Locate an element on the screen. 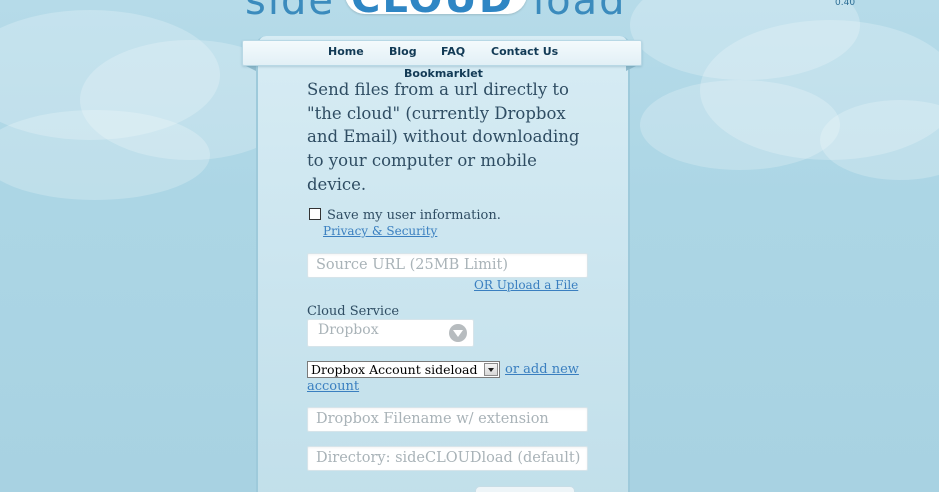  site-logo: side CLOUD load Beta 0.40 is located at coordinates (550, 12).